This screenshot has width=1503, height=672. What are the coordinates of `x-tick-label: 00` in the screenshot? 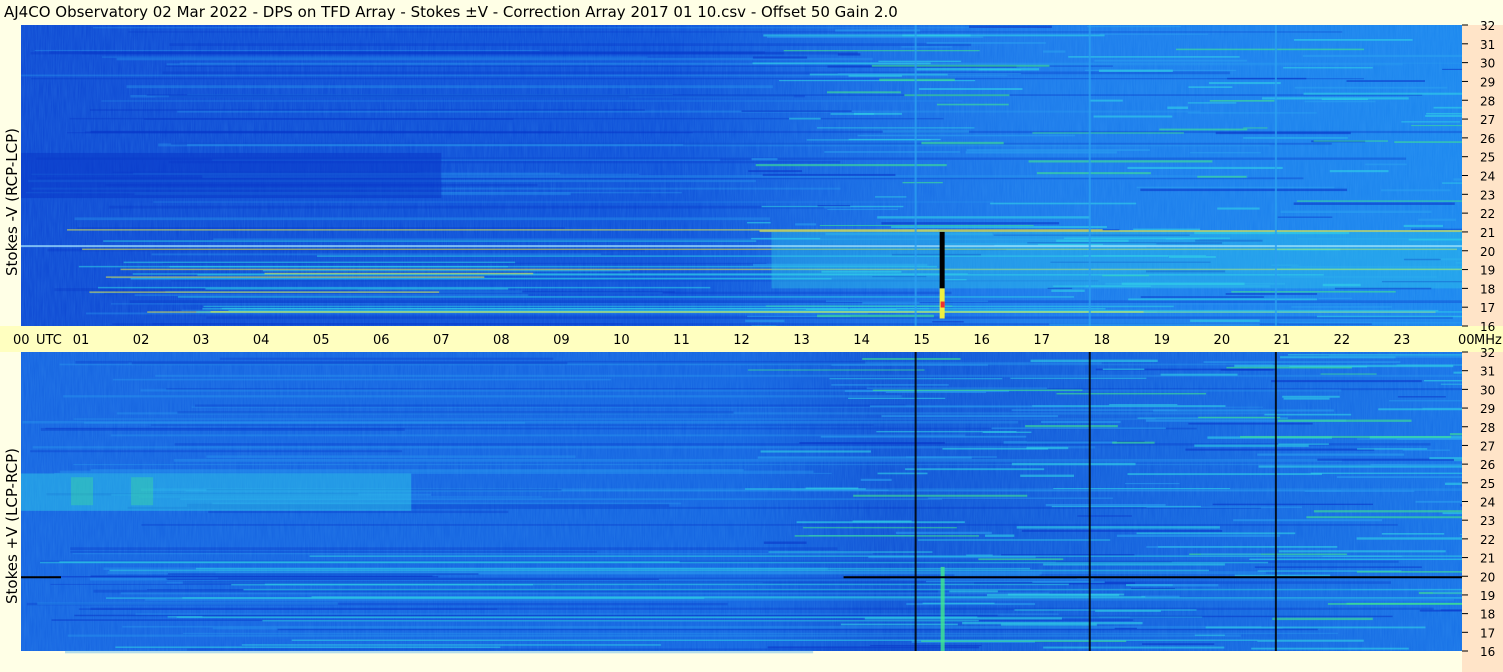 It's located at (21, 340).